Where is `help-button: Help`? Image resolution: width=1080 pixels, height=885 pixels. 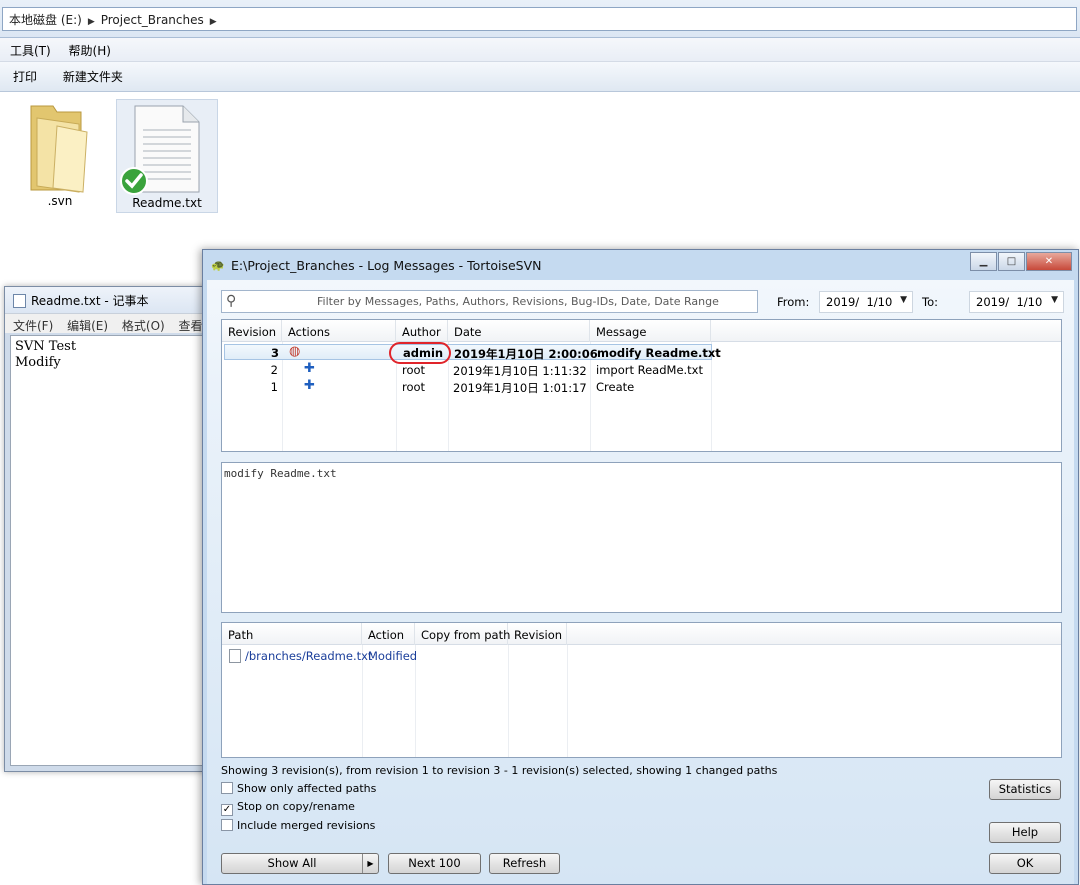
help-button: Help is located at coordinates (1025, 832).